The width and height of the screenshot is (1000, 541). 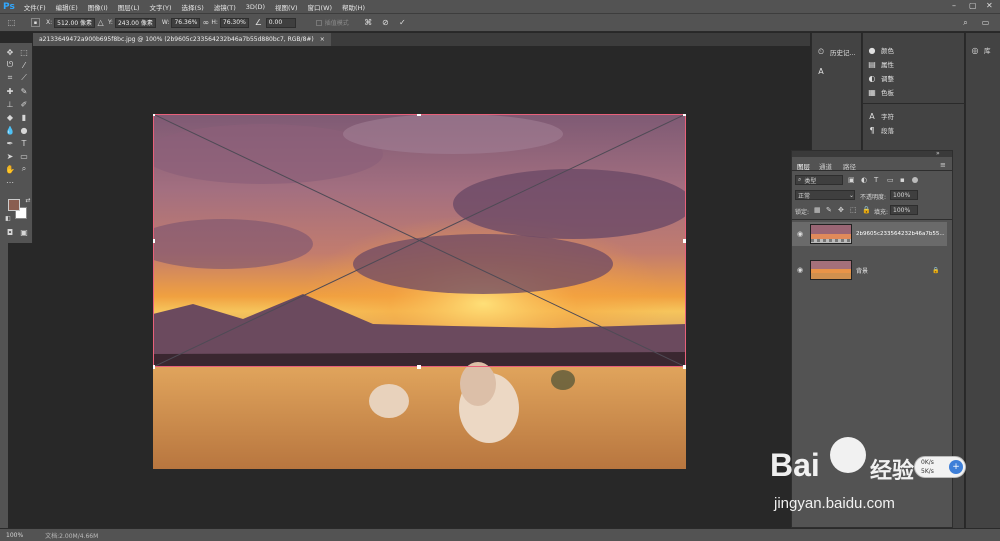 I want to click on dodge-tool-icon: ●, so click(x=24, y=130).